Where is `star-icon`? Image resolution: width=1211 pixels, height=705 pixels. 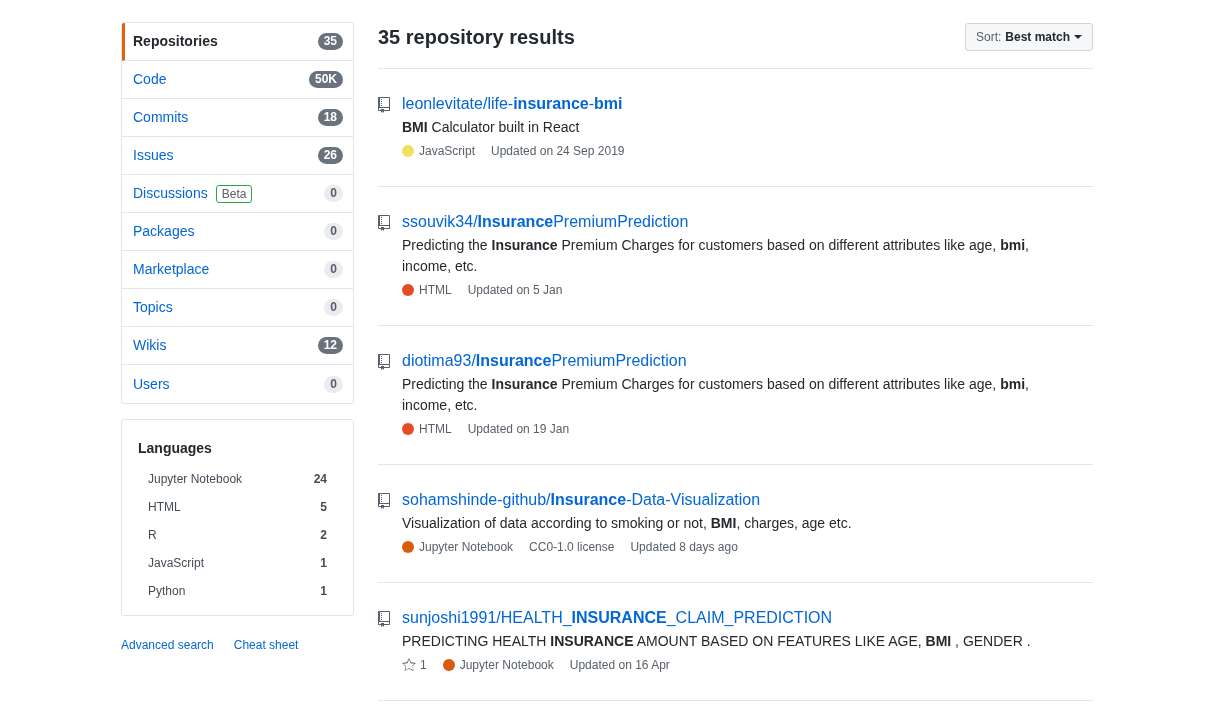 star-icon is located at coordinates (409, 665).